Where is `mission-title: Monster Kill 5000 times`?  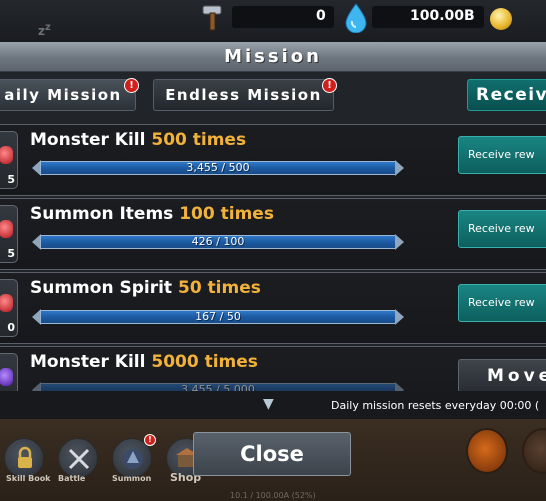 mission-title: Monster Kill 5000 times is located at coordinates (144, 362).